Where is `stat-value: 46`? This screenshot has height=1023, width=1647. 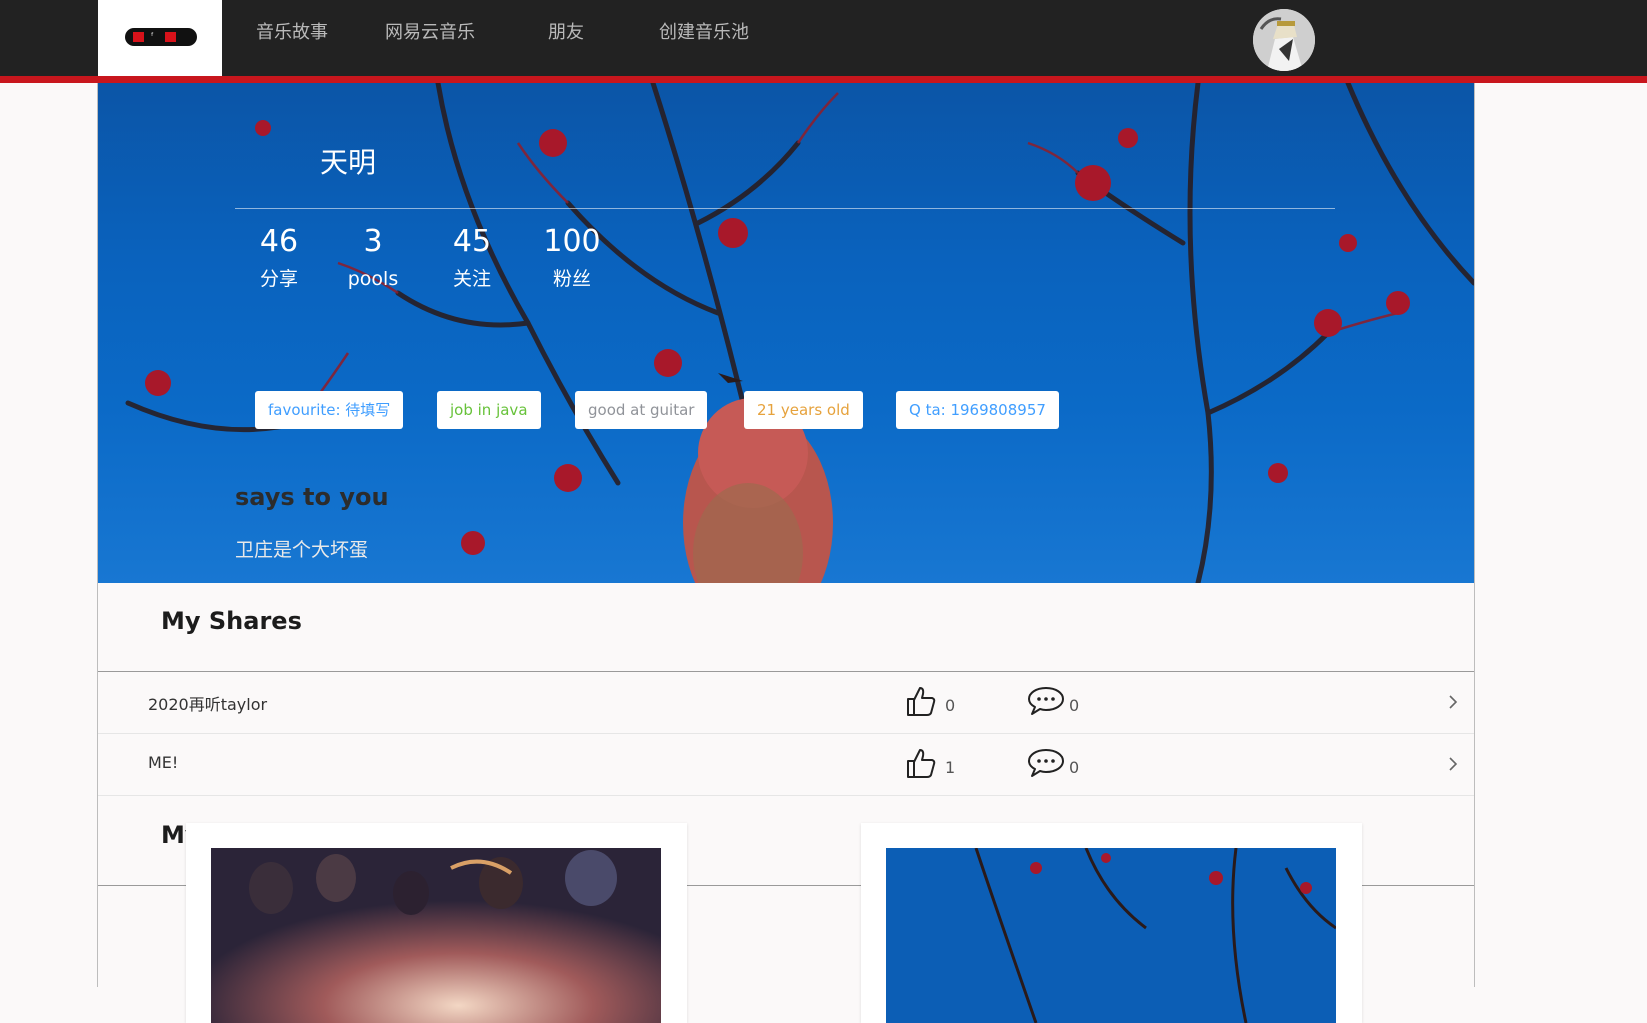 stat-value: 46 is located at coordinates (279, 241).